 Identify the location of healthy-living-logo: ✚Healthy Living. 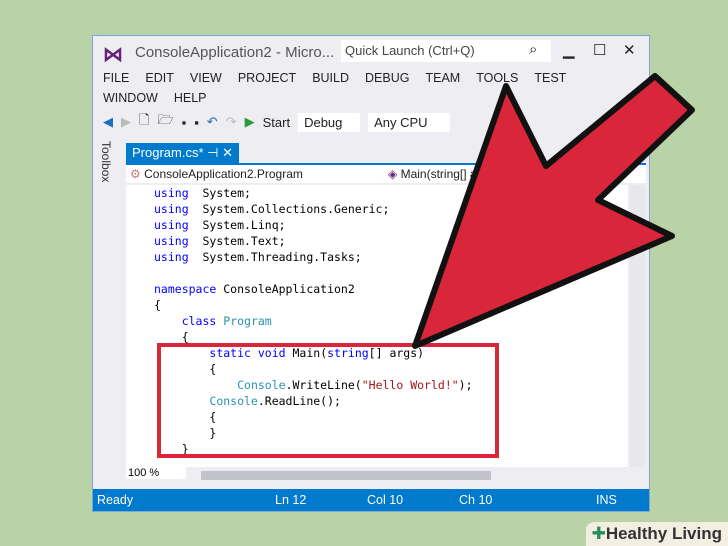
(656, 534).